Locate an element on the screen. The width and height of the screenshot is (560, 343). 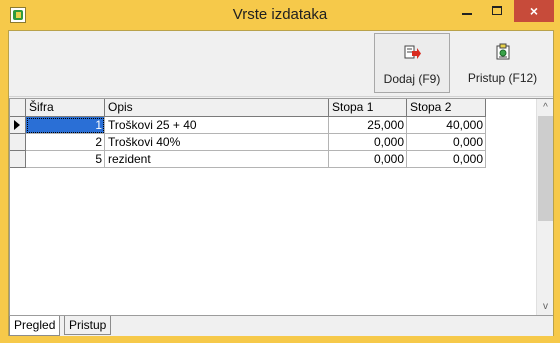
current-row-arrow-icon is located at coordinates (17, 125).